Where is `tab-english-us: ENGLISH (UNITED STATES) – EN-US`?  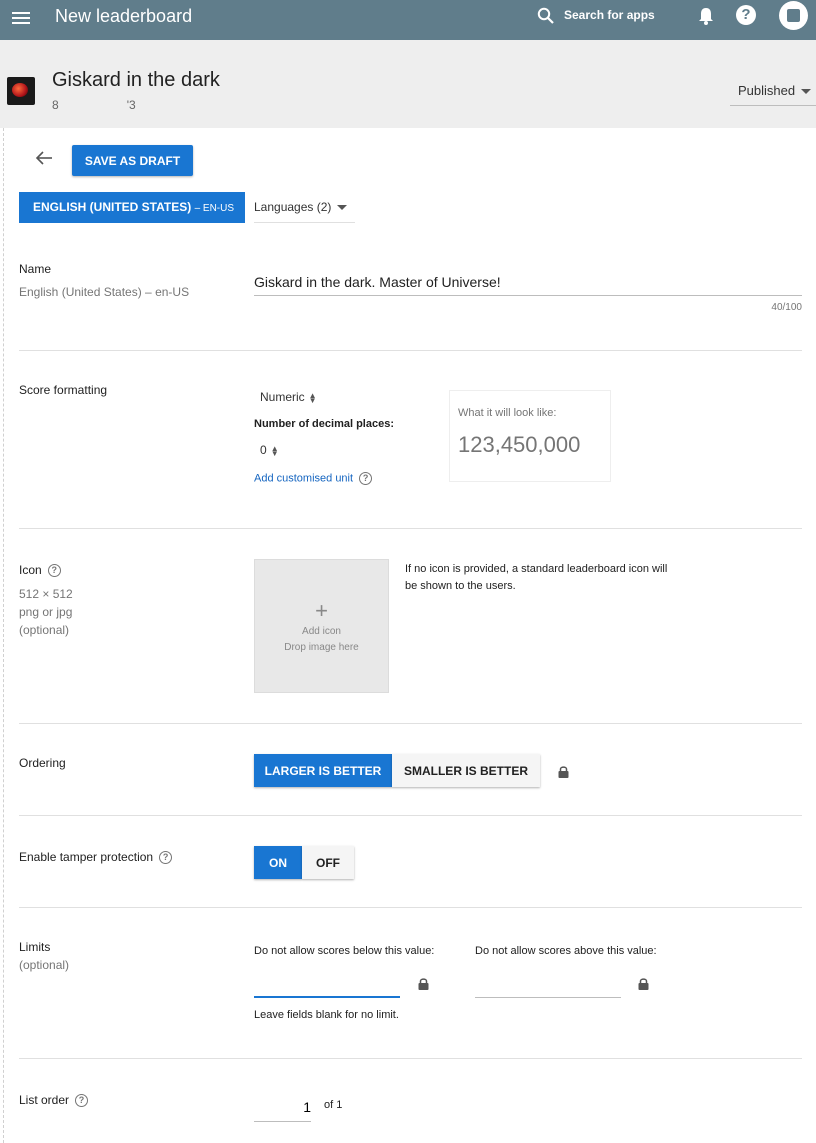 tab-english-us: ENGLISH (UNITED STATES) – EN-US is located at coordinates (132, 207).